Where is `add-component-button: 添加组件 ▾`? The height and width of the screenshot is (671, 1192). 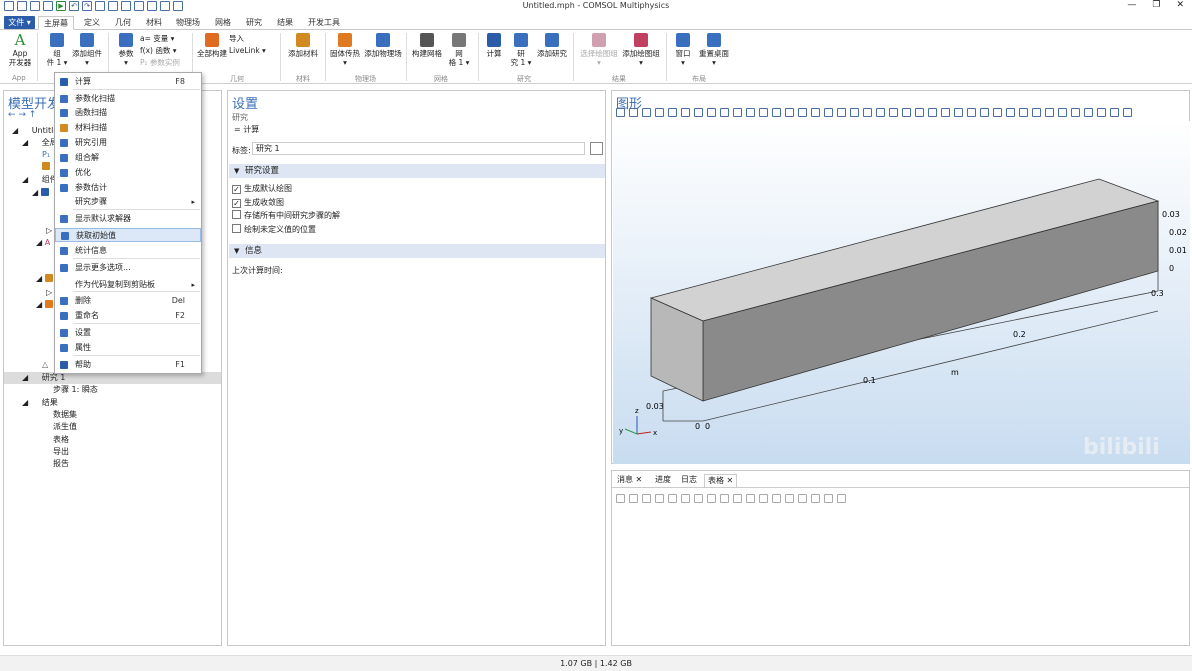 add-component-button: 添加组件 ▾ is located at coordinates (87, 50).